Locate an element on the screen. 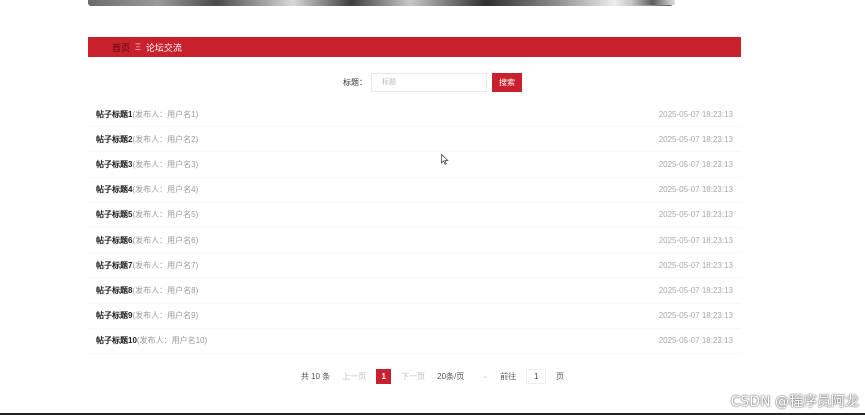 This screenshot has width=865, height=415. post-title: 帖子标题6 is located at coordinates (114, 240).